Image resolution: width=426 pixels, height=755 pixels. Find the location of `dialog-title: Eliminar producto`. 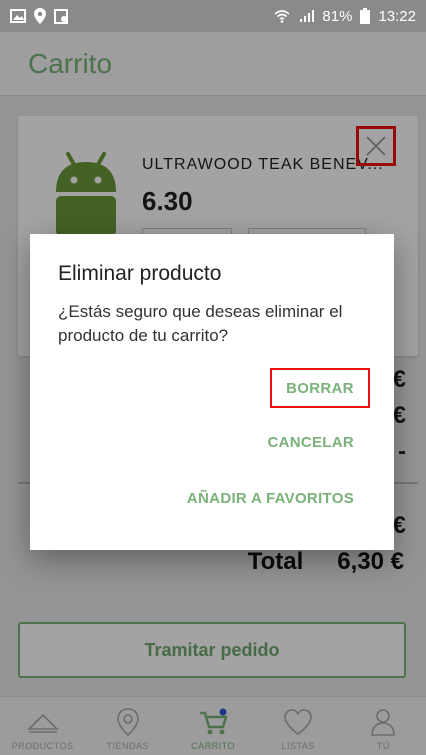

dialog-title: Eliminar producto is located at coordinates (140, 273).